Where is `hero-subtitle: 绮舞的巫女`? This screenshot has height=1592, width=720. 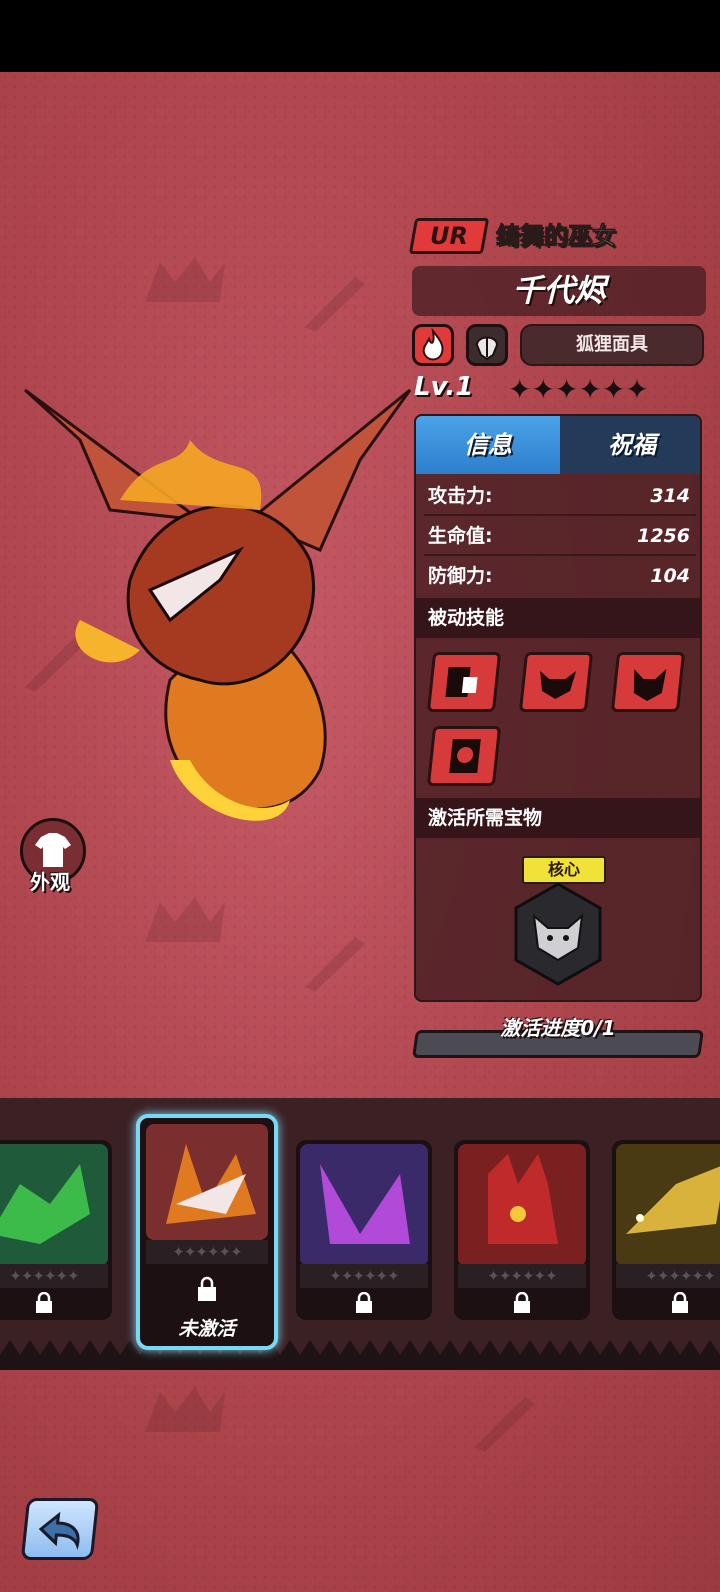
hero-subtitle: 绮舞的巫女 is located at coordinates (556, 236).